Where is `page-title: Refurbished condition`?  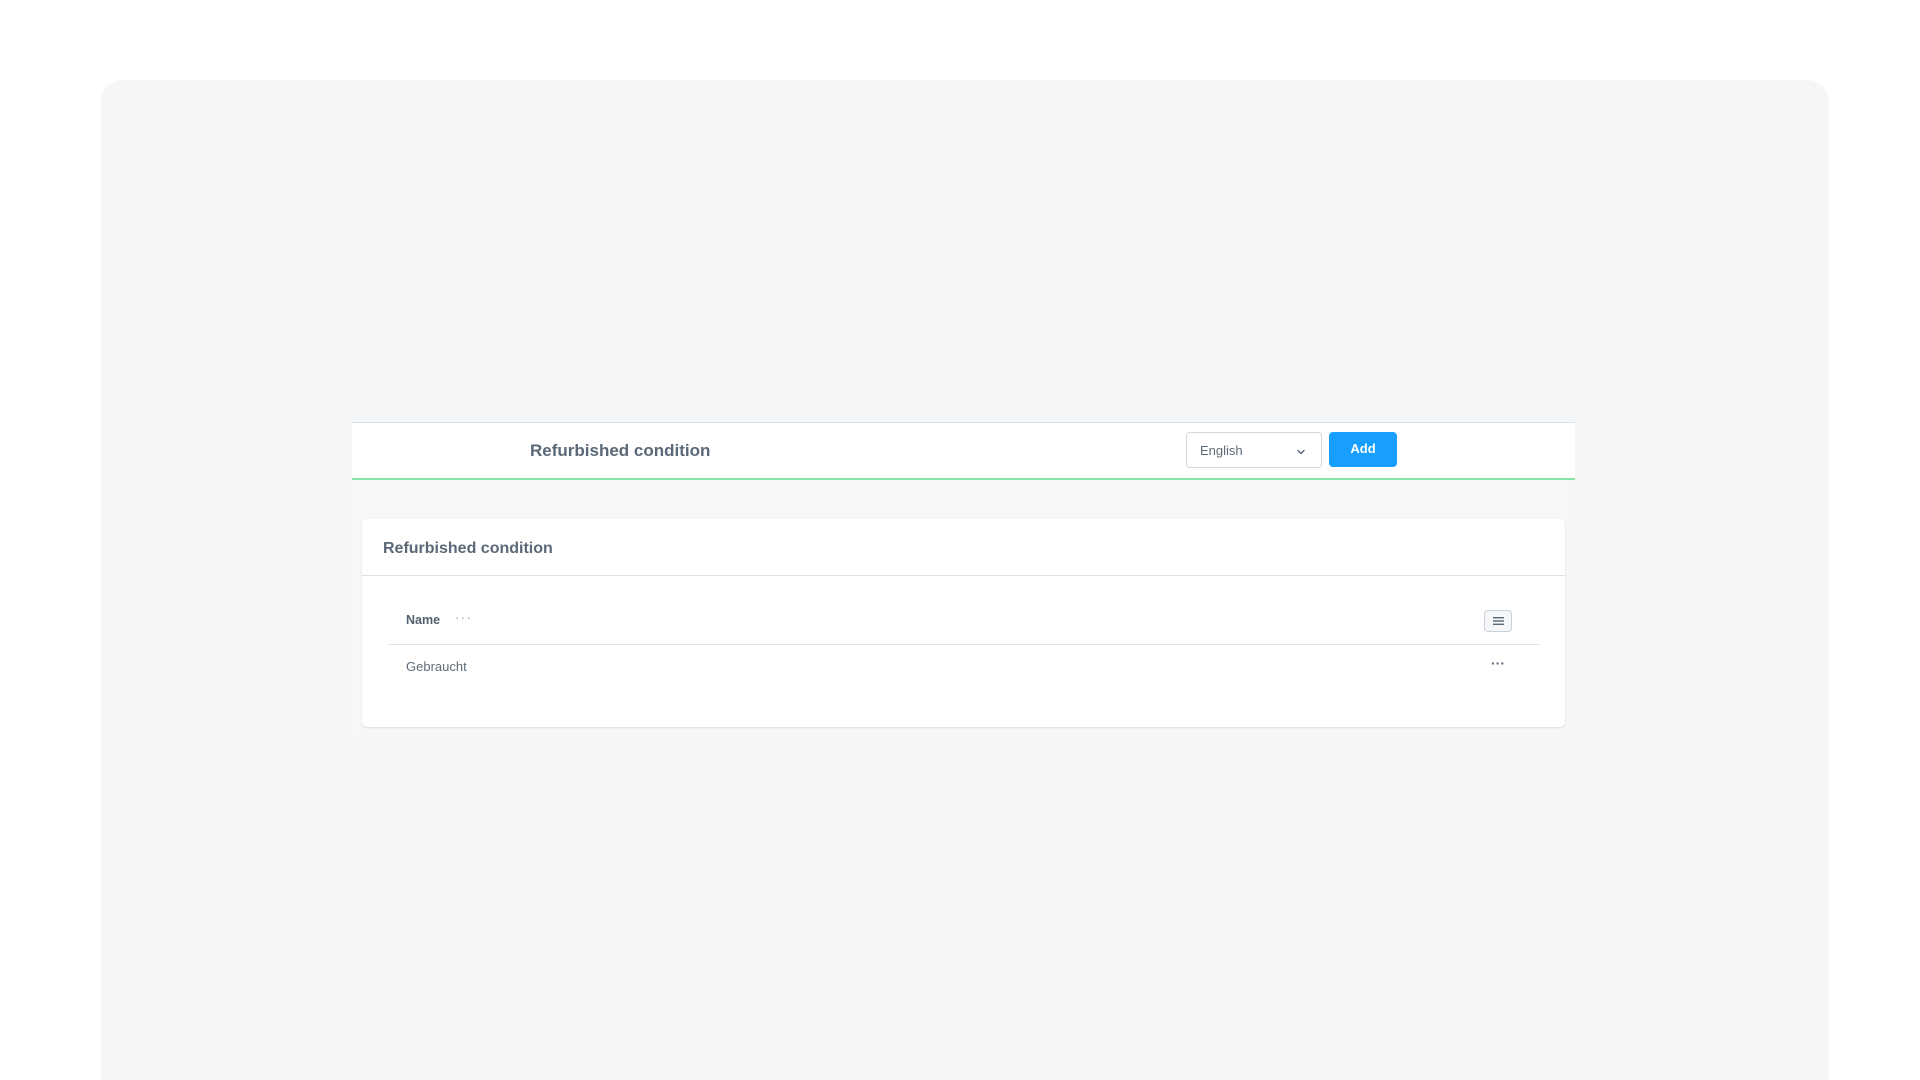
page-title: Refurbished condition is located at coordinates (620, 450).